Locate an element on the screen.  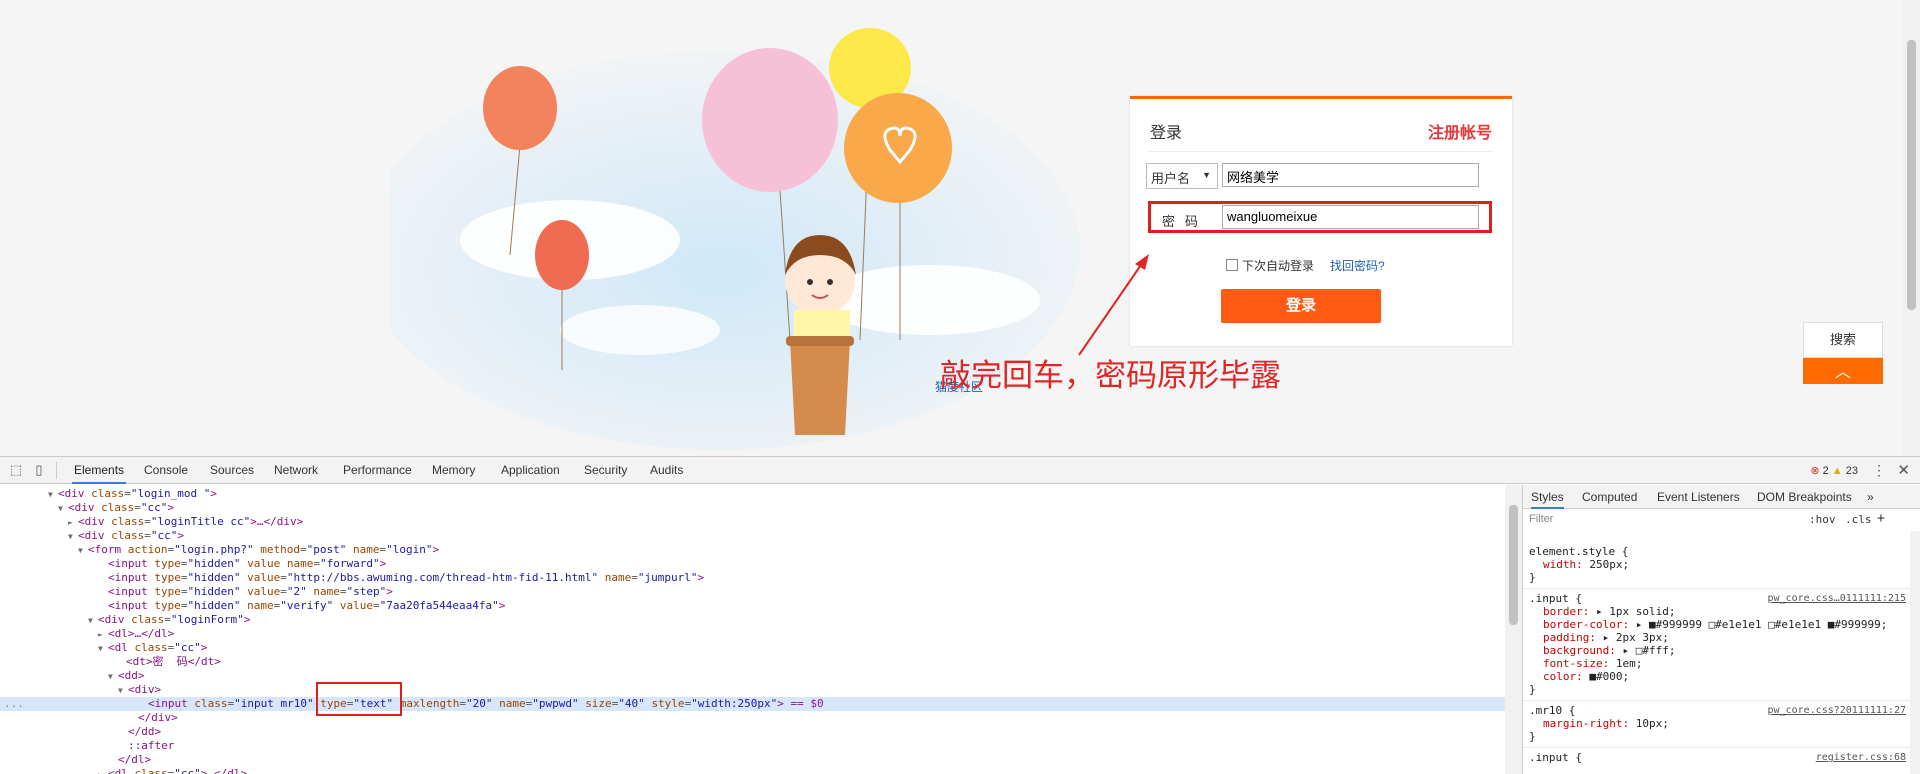
forgot-password-link: 找回密码? is located at coordinates (1357, 265).